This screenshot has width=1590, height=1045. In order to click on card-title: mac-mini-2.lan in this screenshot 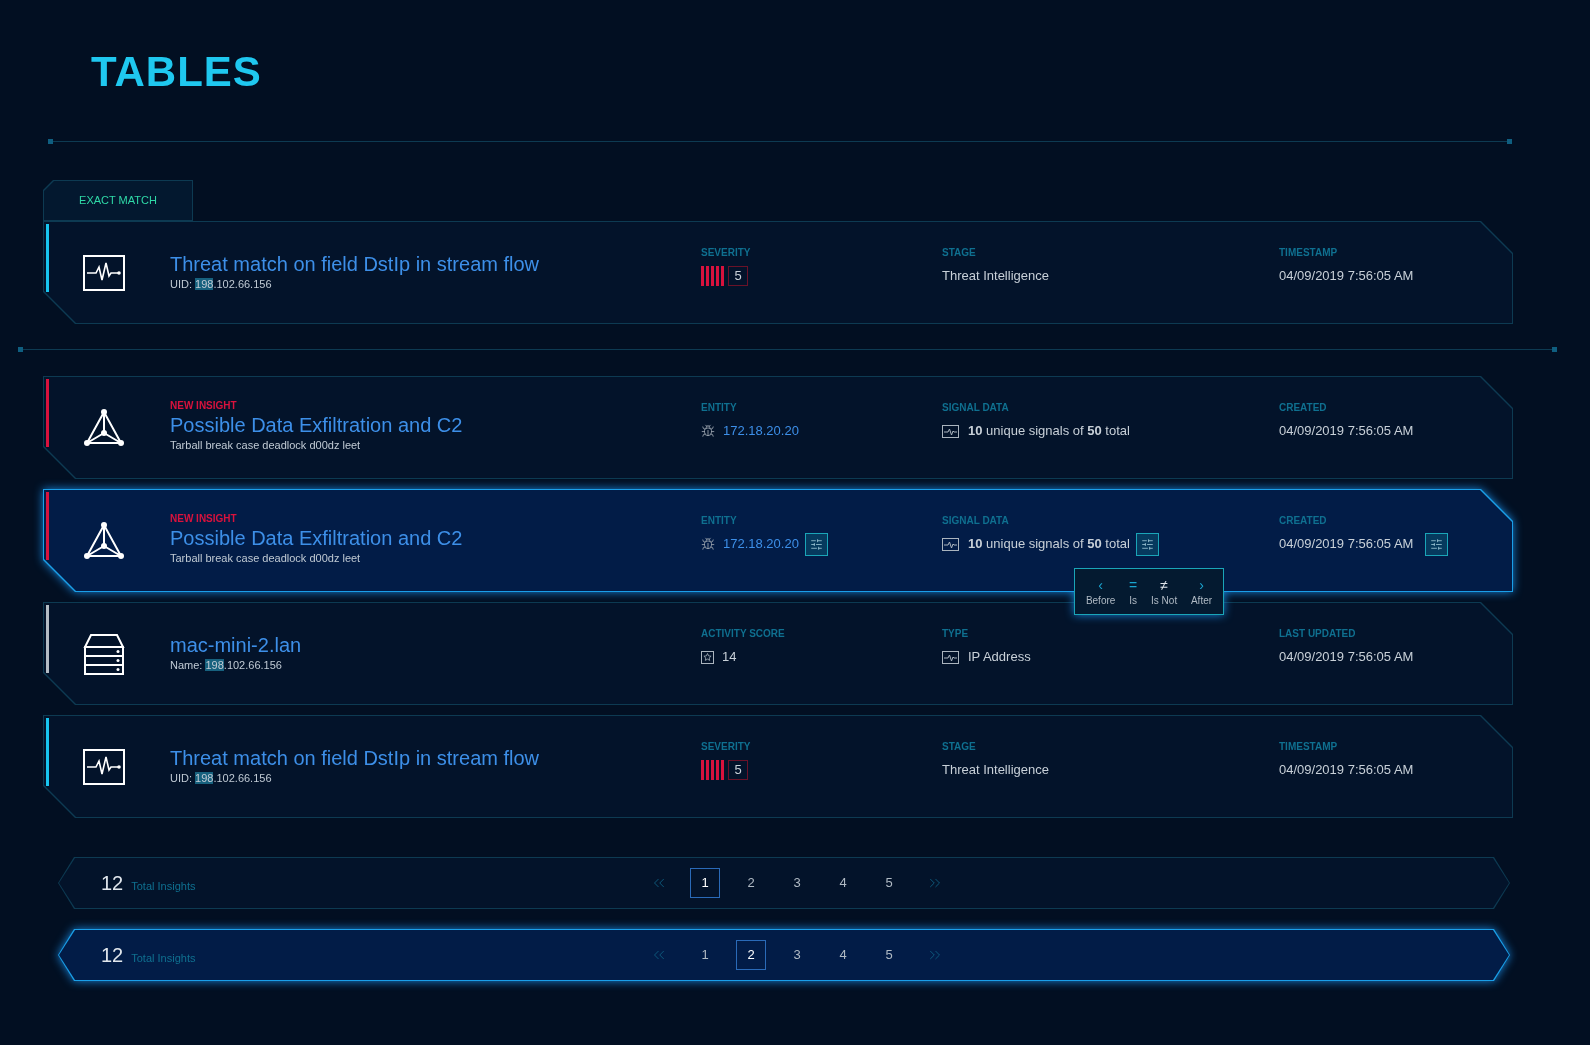, I will do `click(435, 645)`.